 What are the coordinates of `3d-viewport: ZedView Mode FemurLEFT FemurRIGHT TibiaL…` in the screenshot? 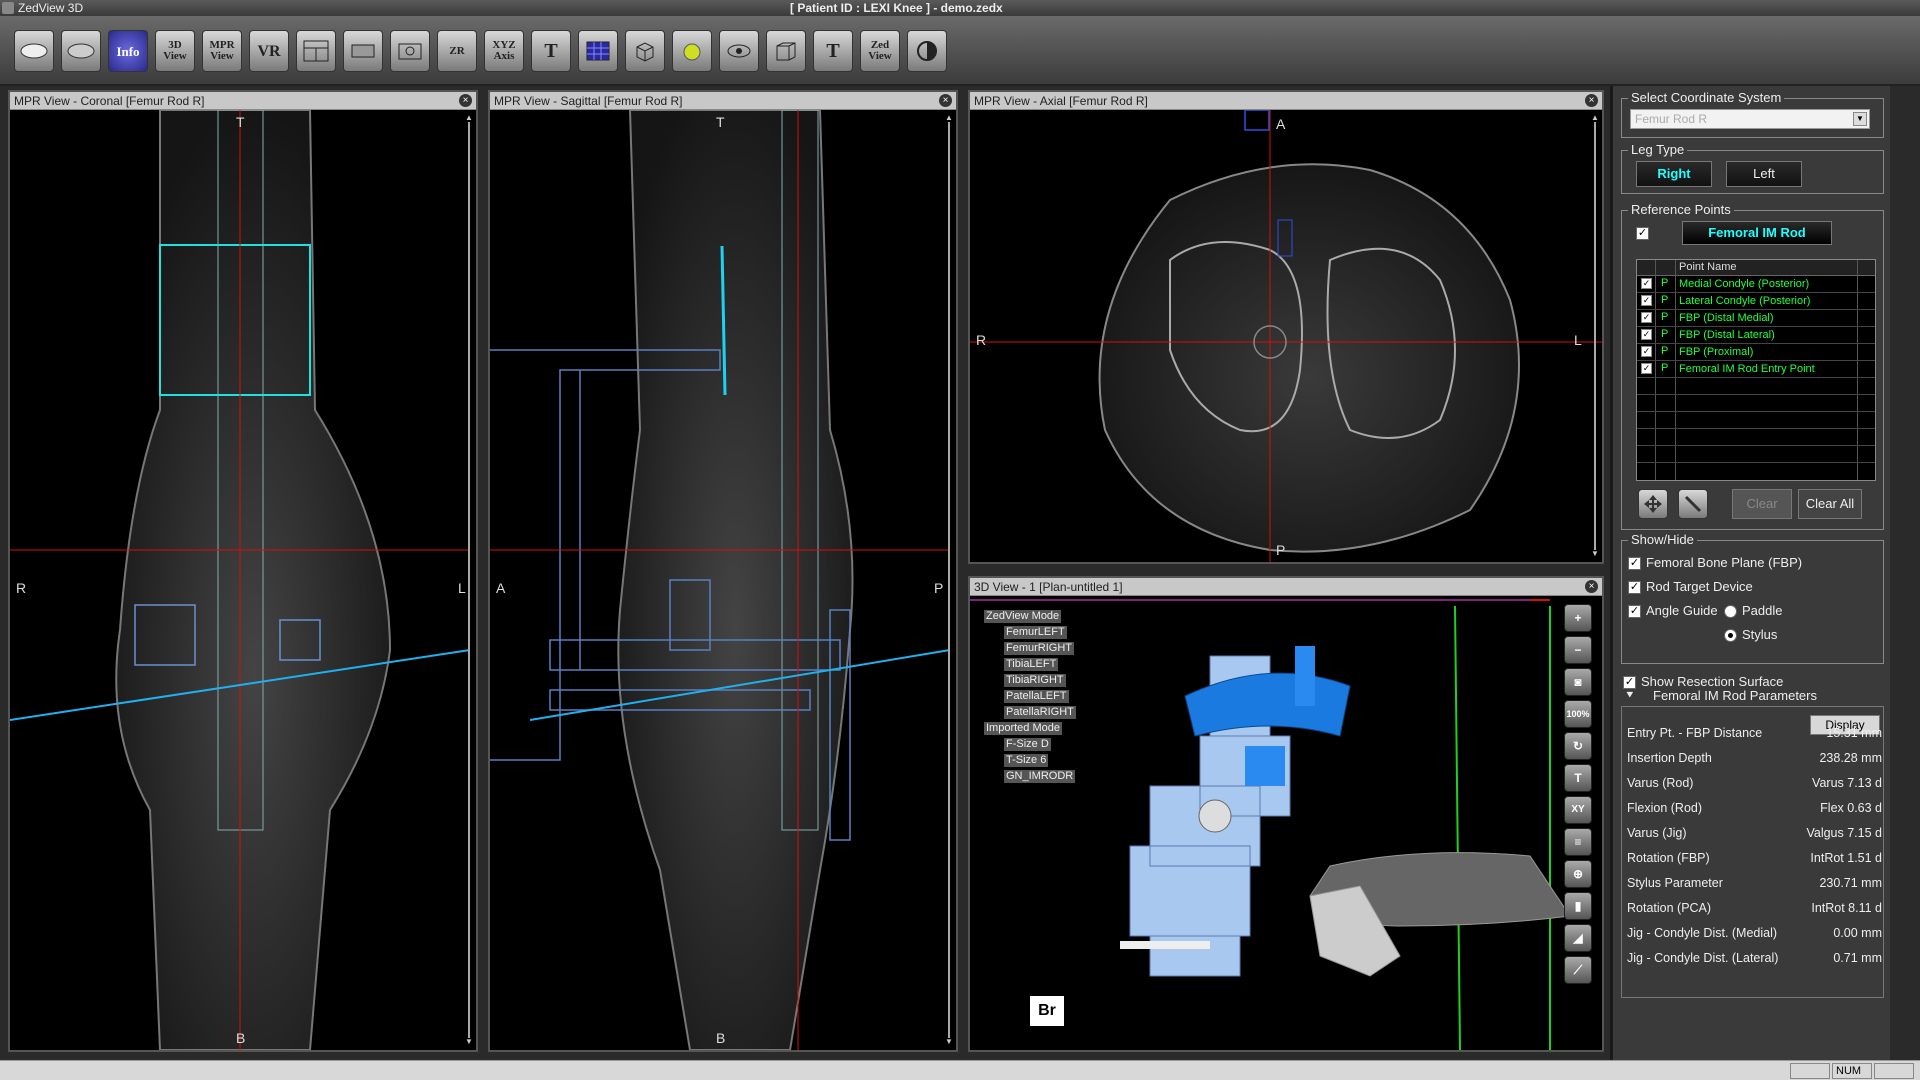 It's located at (1286, 823).